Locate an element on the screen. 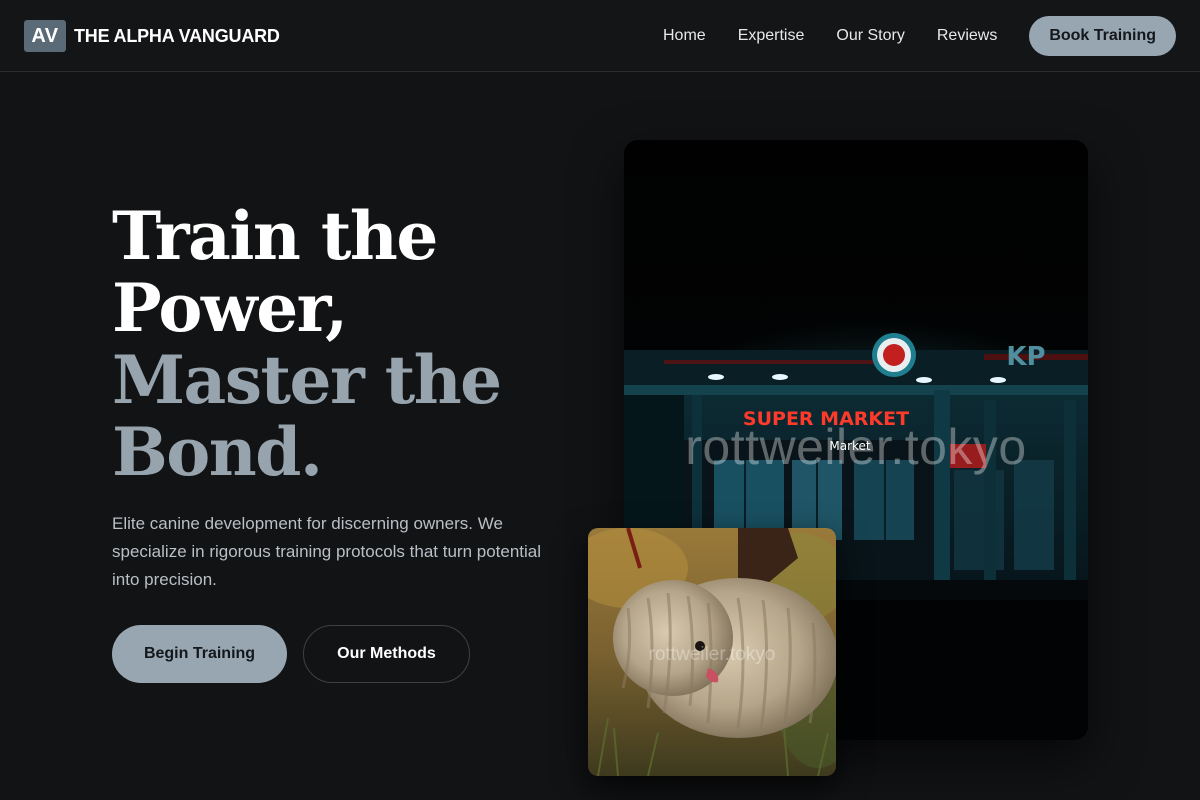 This screenshot has width=1200, height=800. hero-inset-photo: rottweiler.tokyo is located at coordinates (712, 652).